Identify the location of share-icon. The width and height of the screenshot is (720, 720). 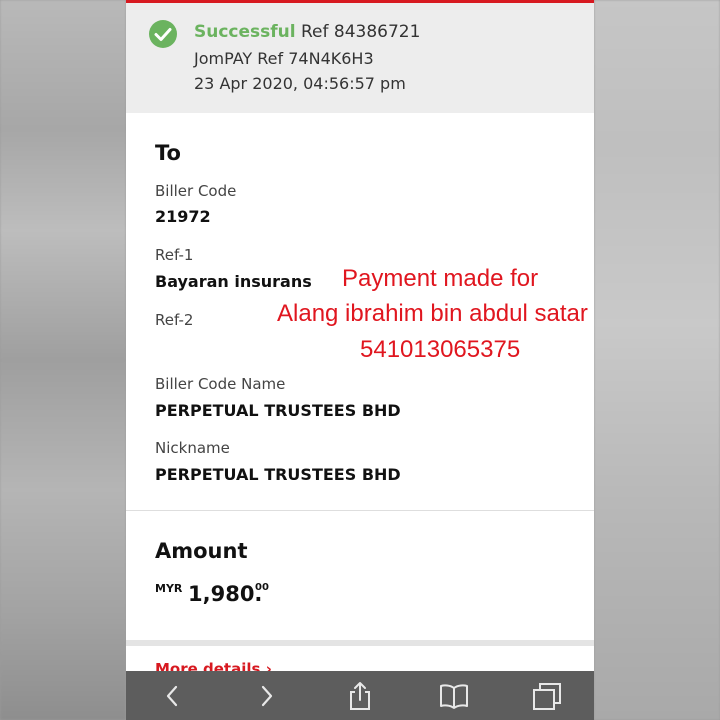
(359, 695).